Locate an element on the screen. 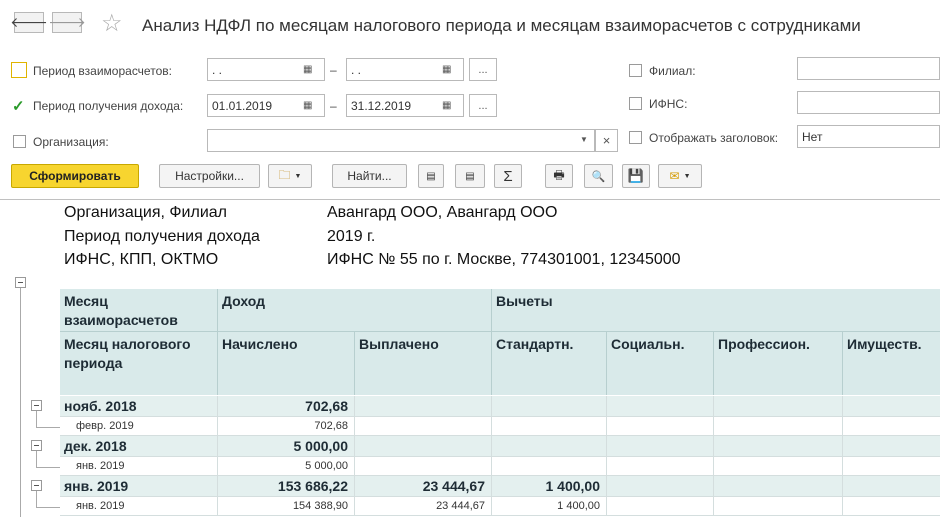 This screenshot has height=517, width=940. back-button: 🡐 is located at coordinates (29, 22).